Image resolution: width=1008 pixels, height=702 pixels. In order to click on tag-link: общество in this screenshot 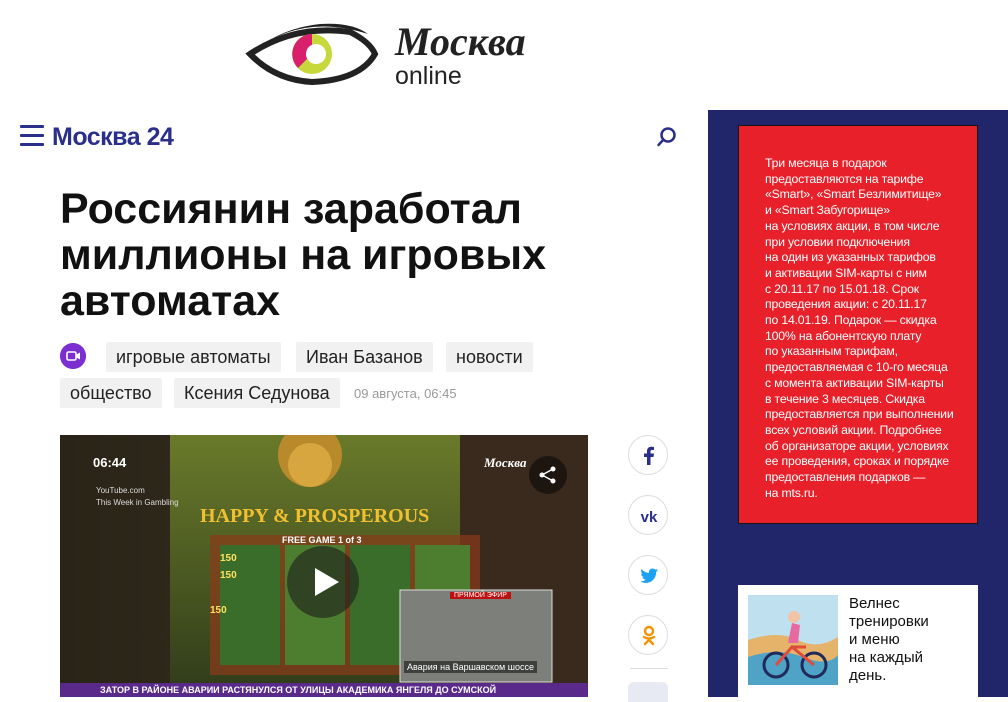, I will do `click(111, 393)`.